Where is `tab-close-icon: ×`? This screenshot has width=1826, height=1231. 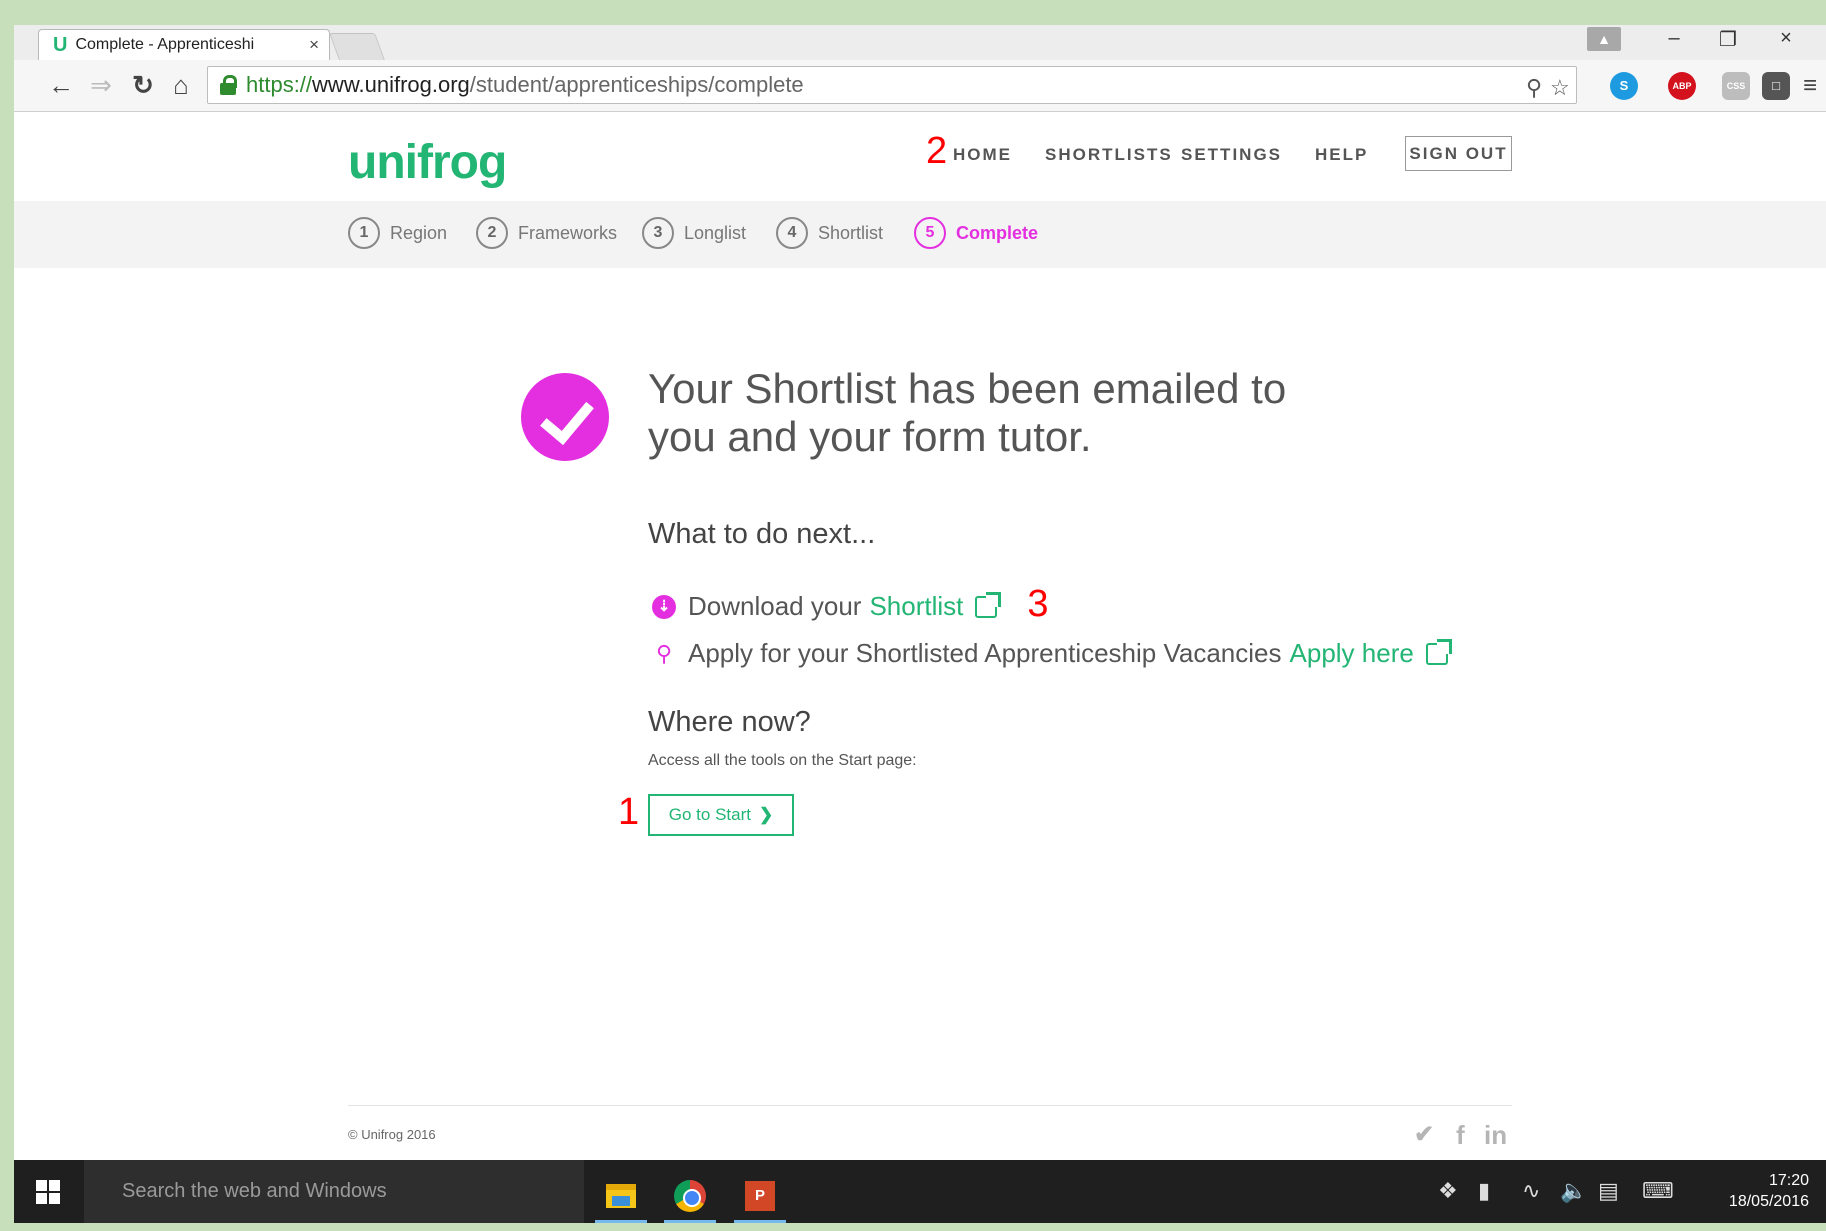
tab-close-icon: × is located at coordinates (314, 45).